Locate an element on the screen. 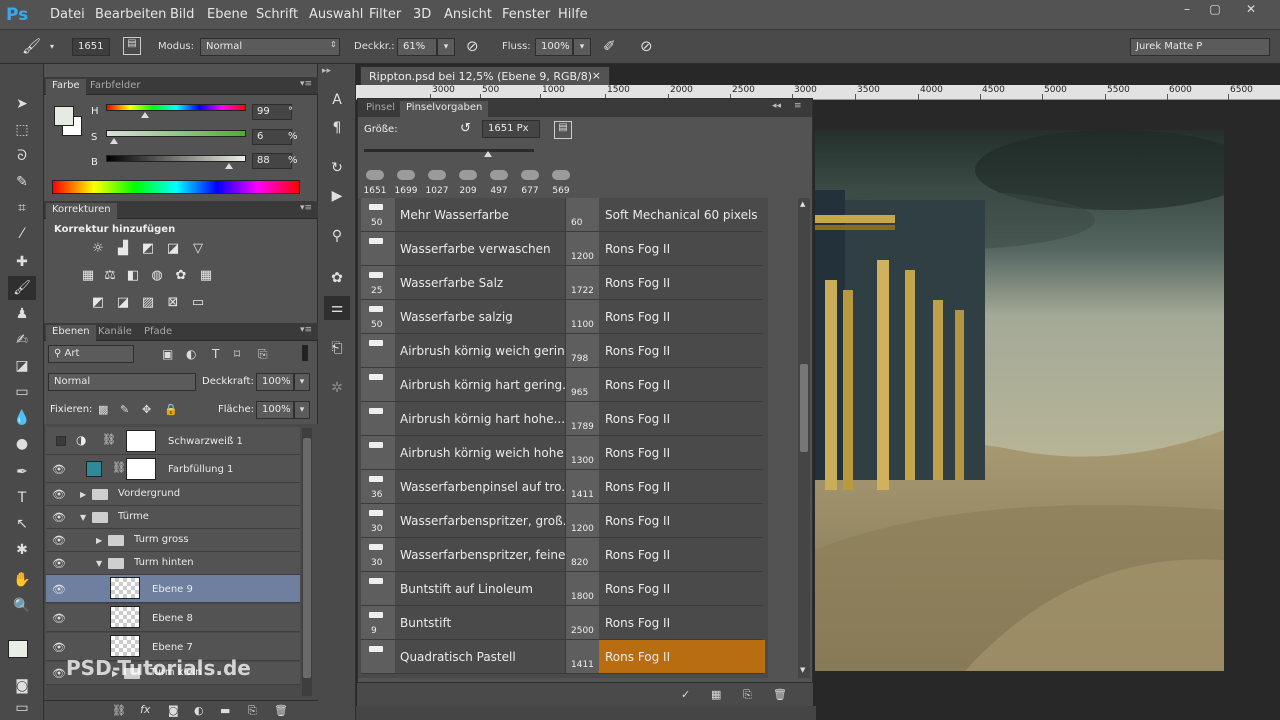  stamp-tool-icon: ♟ is located at coordinates (22, 314).